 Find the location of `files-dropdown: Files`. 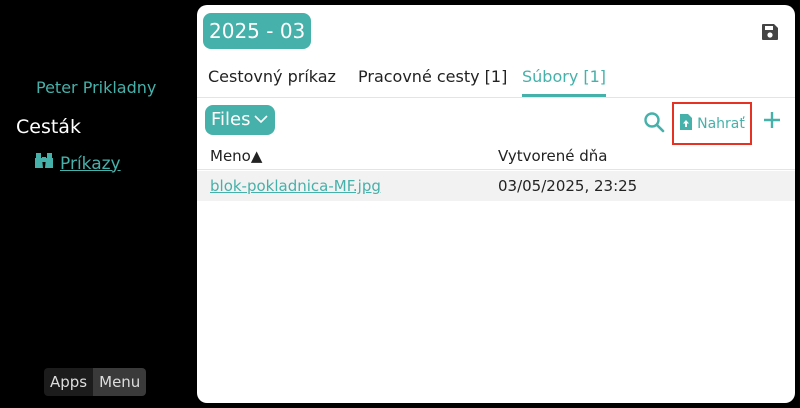

files-dropdown: Files is located at coordinates (240, 120).